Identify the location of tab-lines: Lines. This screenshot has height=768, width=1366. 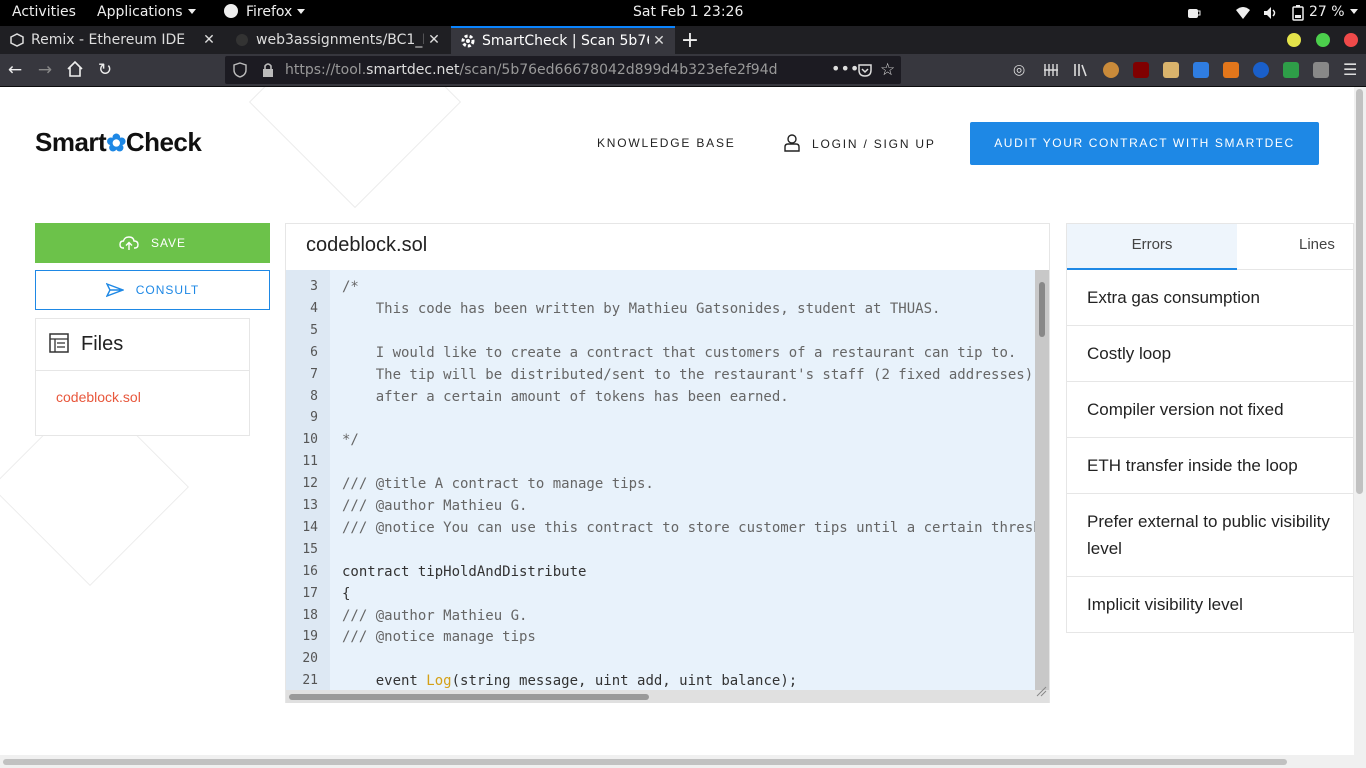
(1326, 247).